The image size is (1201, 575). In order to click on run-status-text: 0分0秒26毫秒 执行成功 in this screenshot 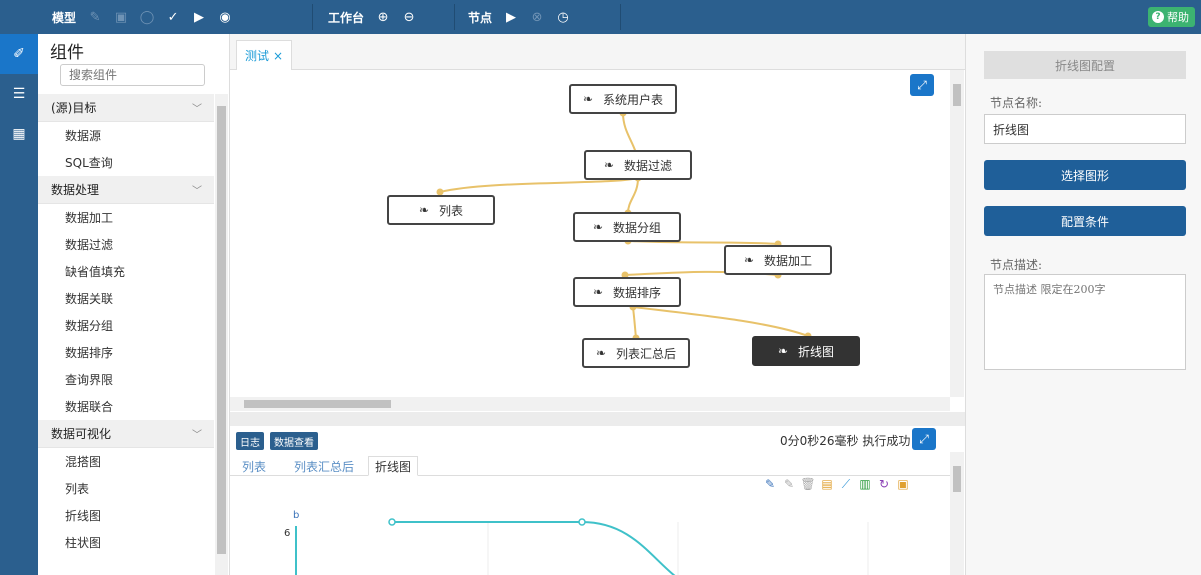, I will do `click(845, 441)`.